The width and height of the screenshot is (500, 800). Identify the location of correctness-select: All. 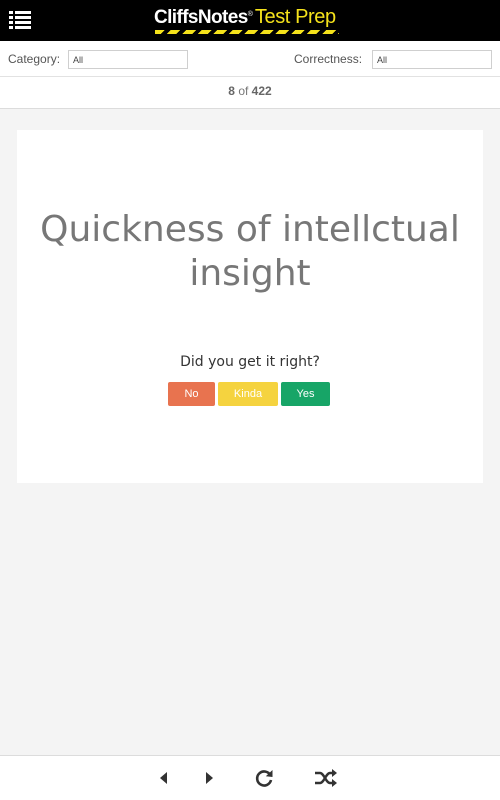
(432, 59).